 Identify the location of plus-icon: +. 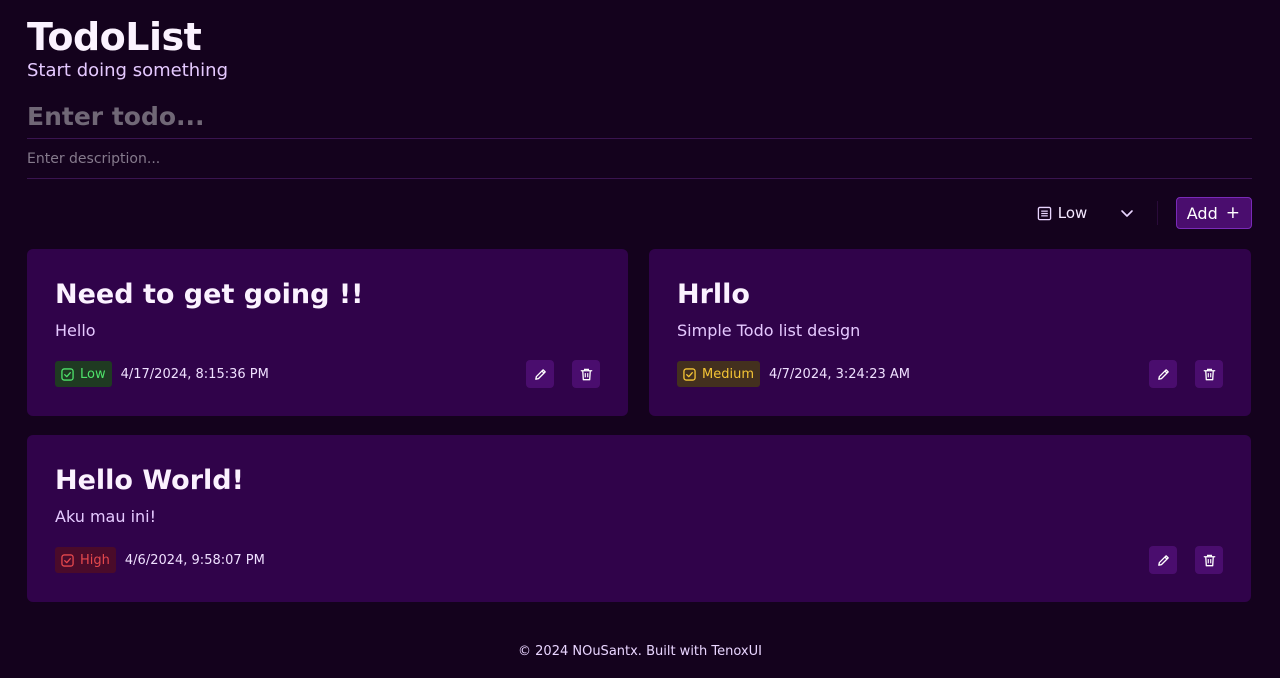
(1232, 212).